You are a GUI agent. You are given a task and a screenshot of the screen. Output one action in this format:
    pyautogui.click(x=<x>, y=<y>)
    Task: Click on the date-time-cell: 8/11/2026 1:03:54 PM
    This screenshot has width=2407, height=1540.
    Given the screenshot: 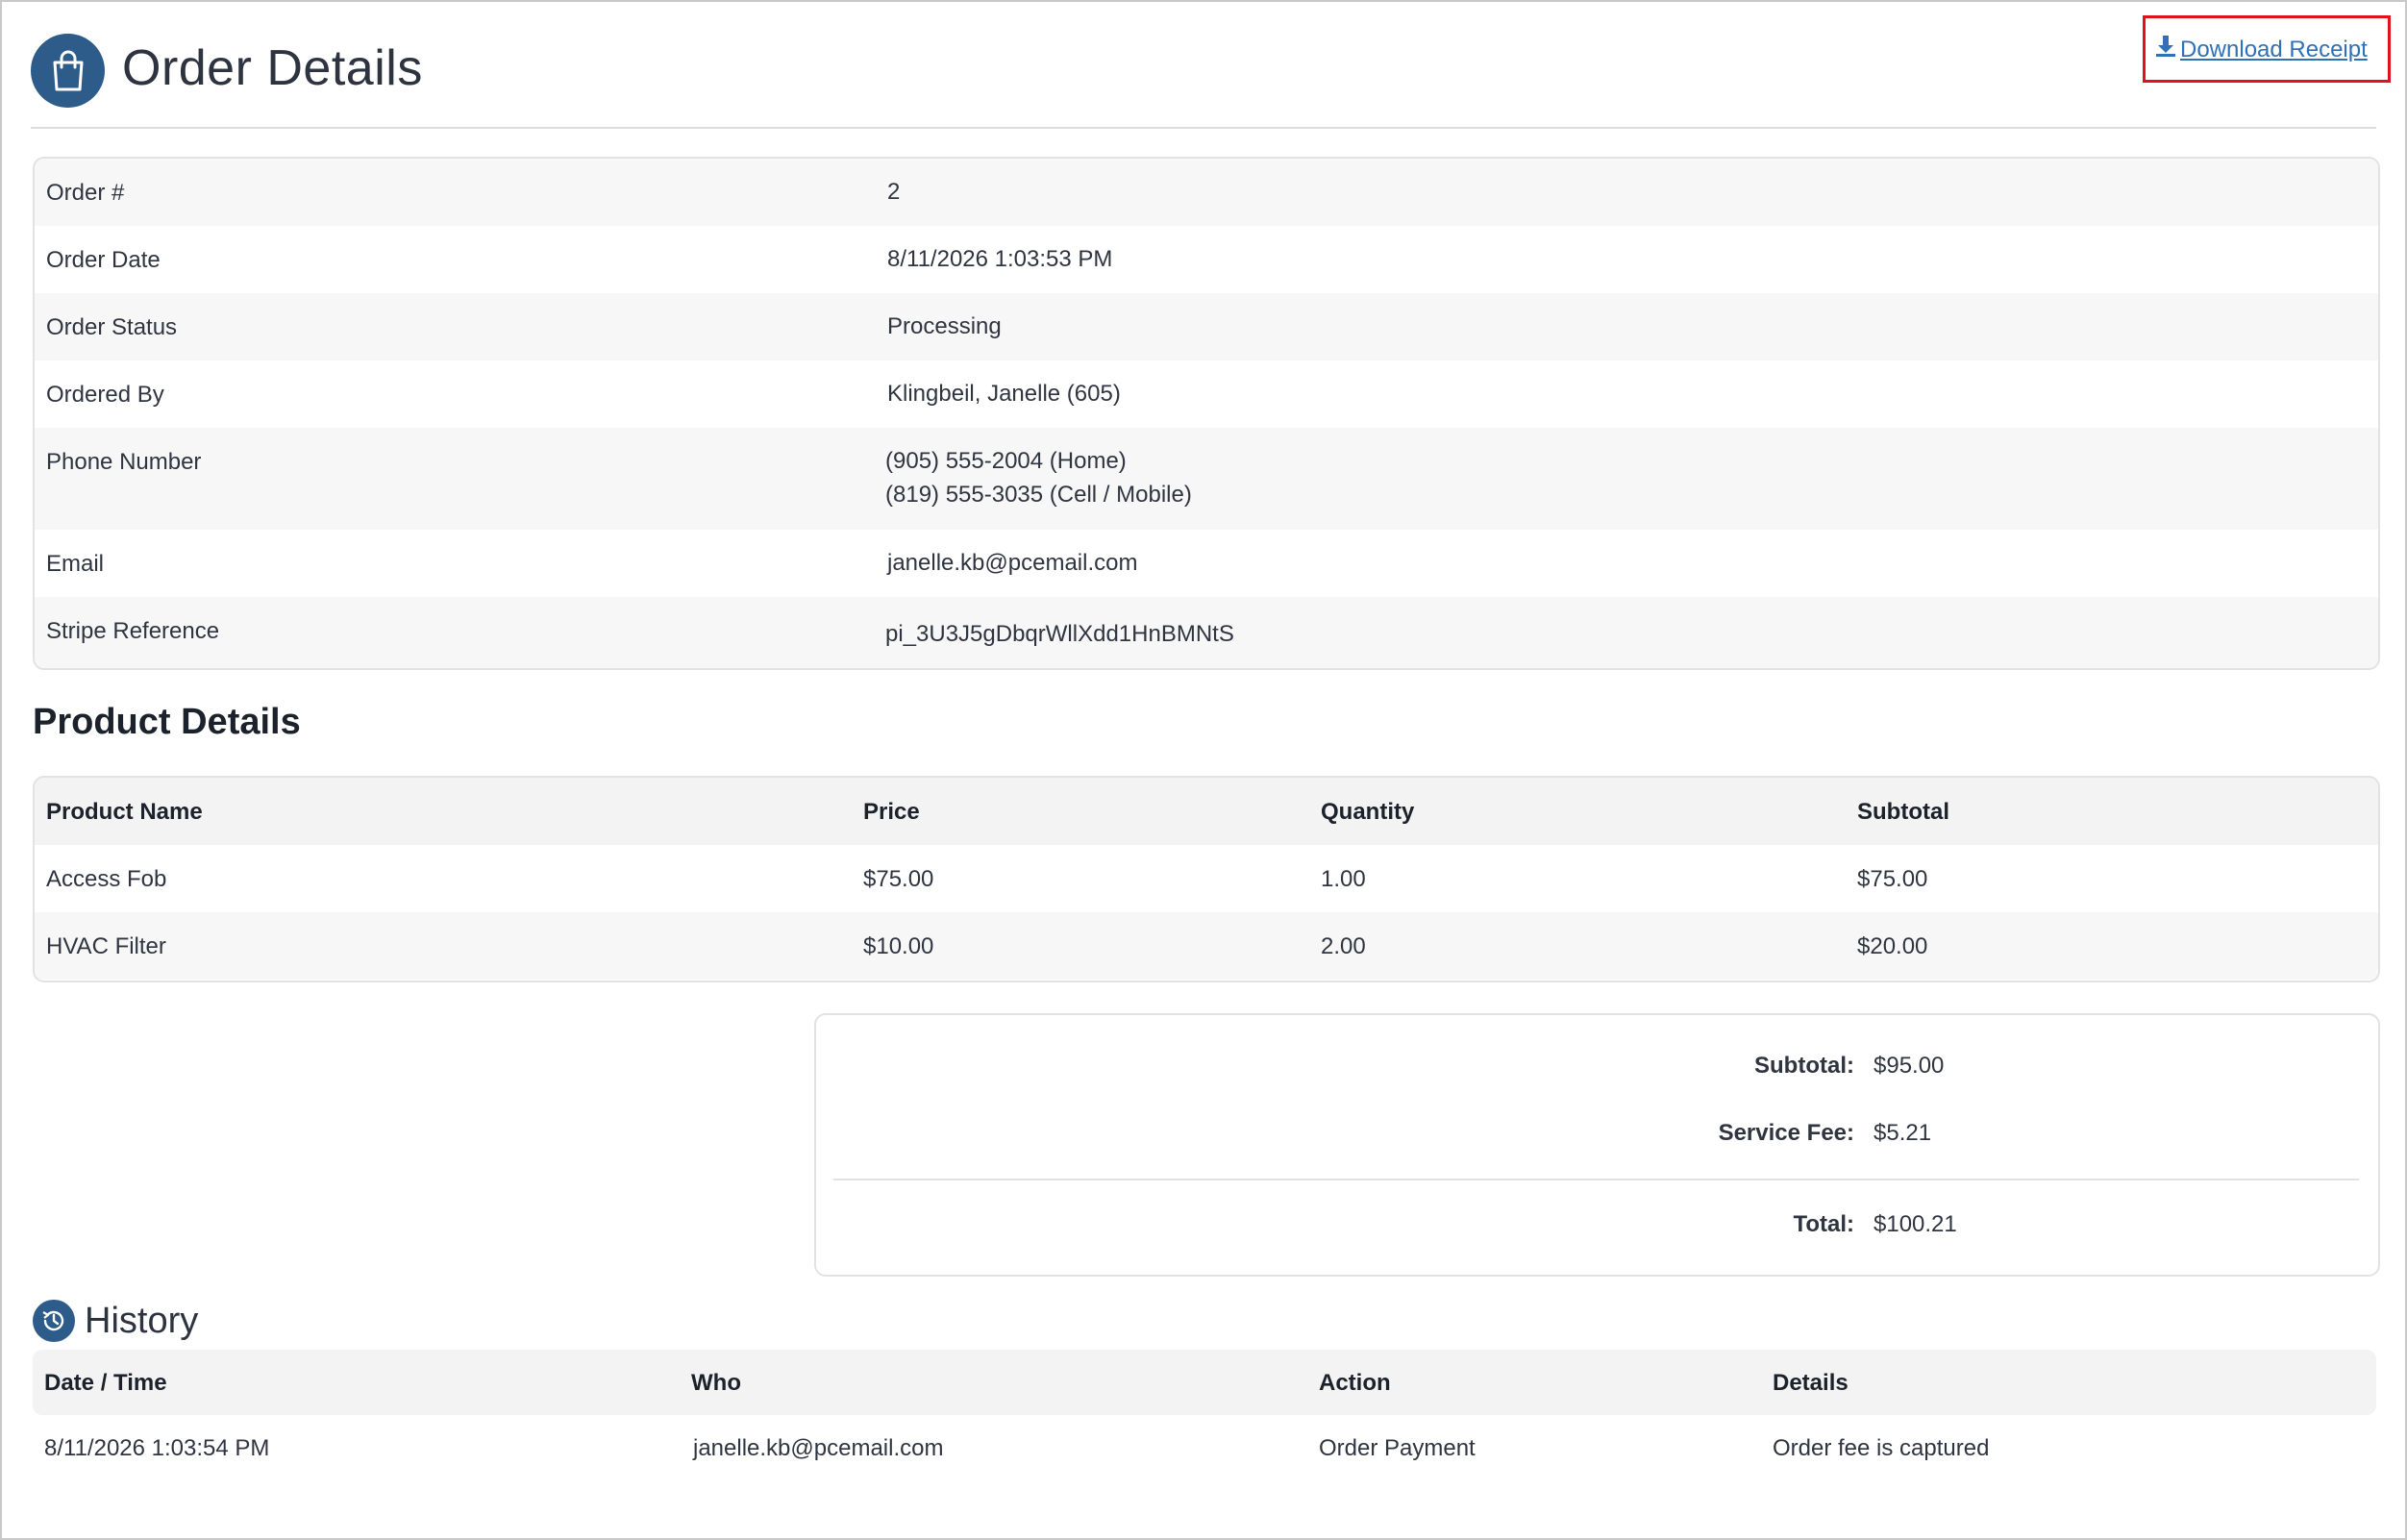 What is the action you would take?
    pyautogui.click(x=157, y=1448)
    